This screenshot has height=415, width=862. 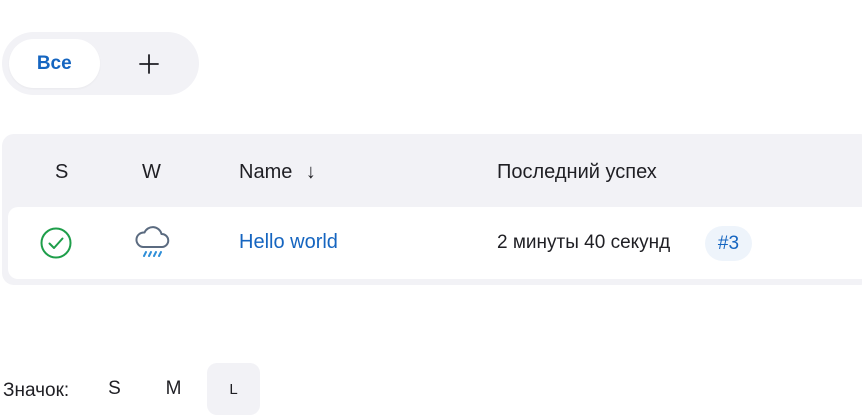 I want to click on header-last-success: Последний успех, so click(x=577, y=172).